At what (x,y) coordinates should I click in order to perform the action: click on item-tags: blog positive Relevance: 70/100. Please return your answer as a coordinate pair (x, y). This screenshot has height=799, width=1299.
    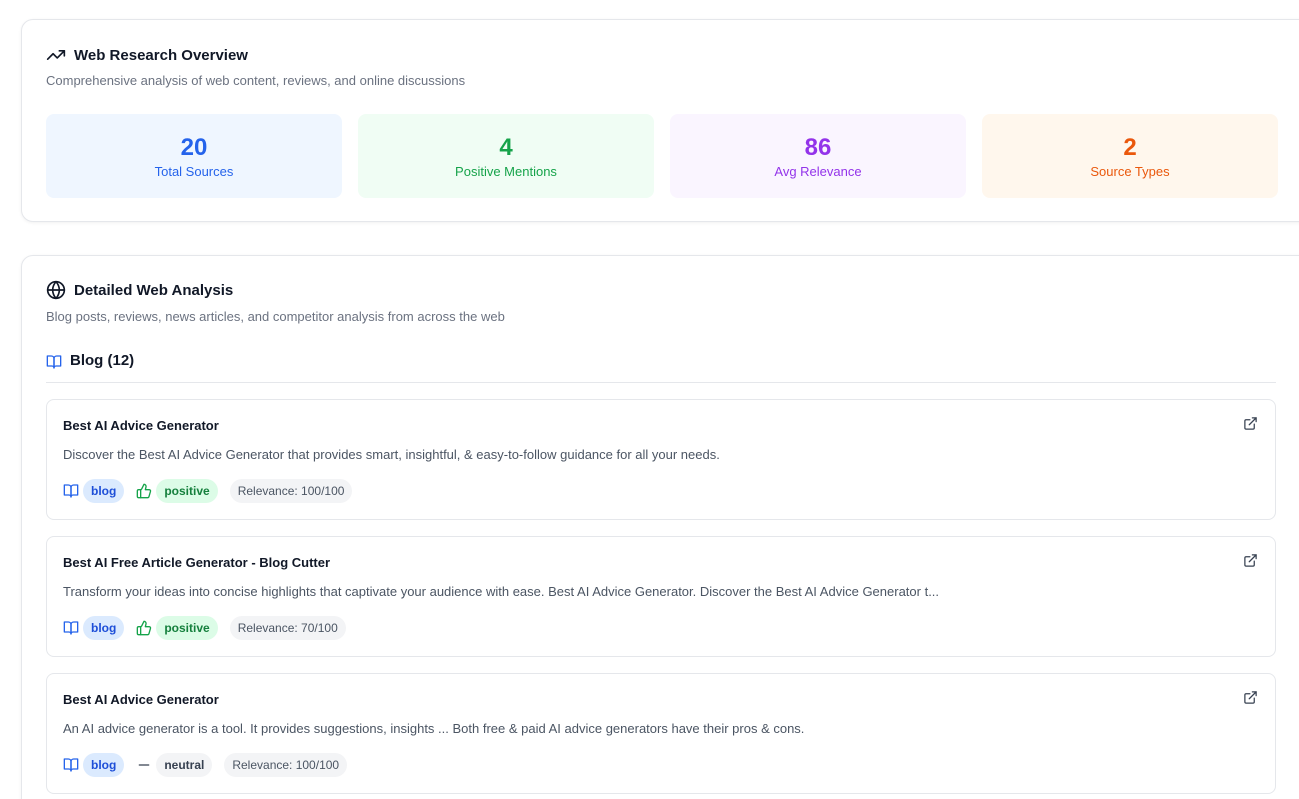
    Looking at the image, I should click on (204, 628).